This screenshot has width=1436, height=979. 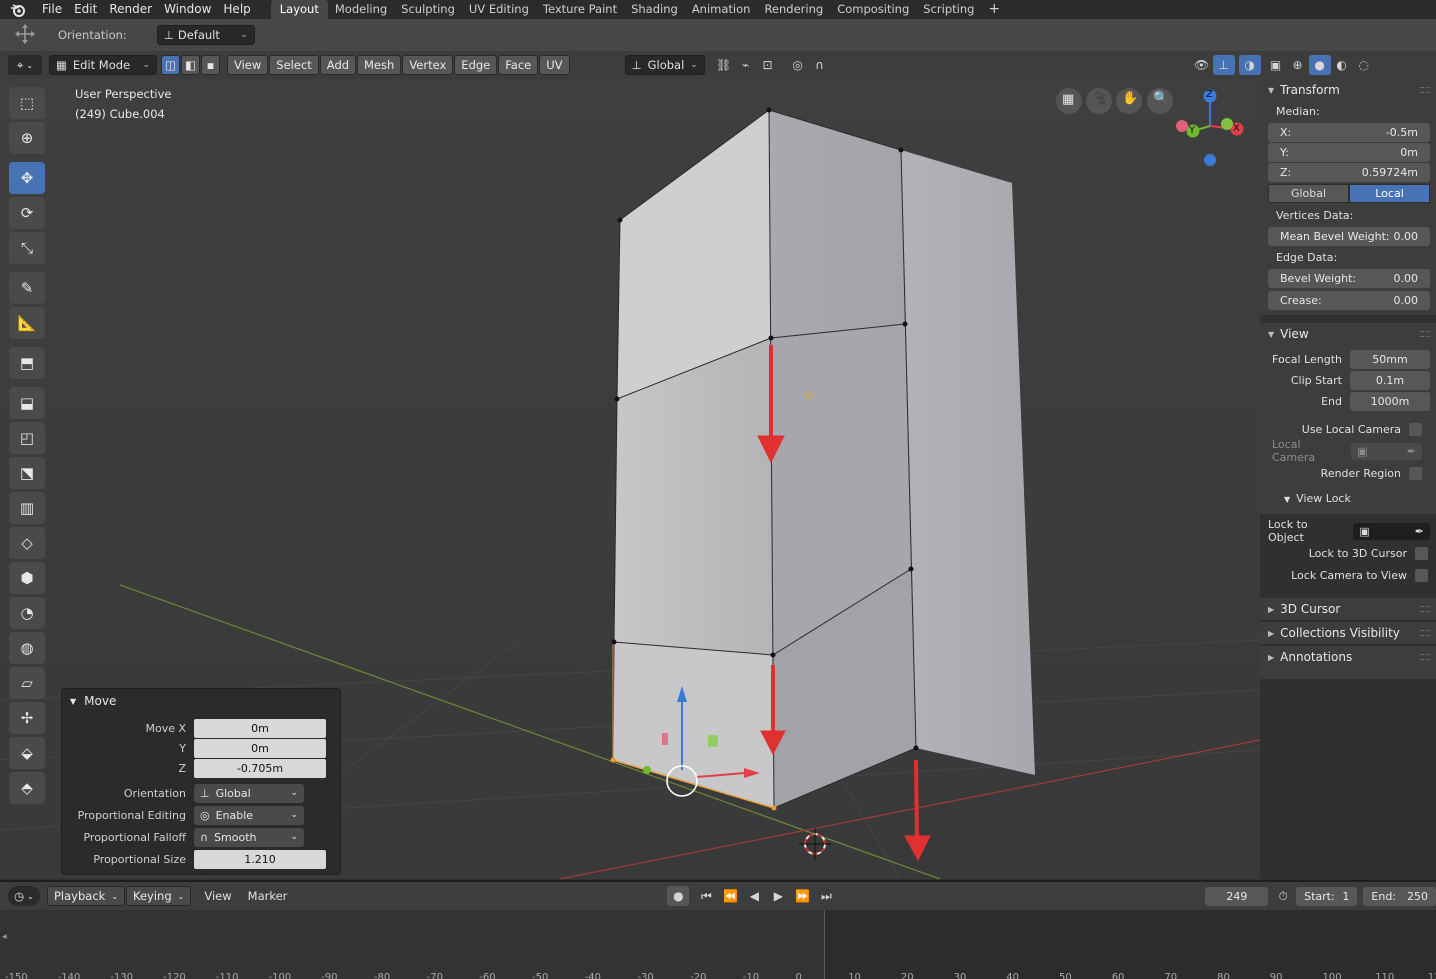 I want to click on menu-render: Render, so click(x=130, y=9).